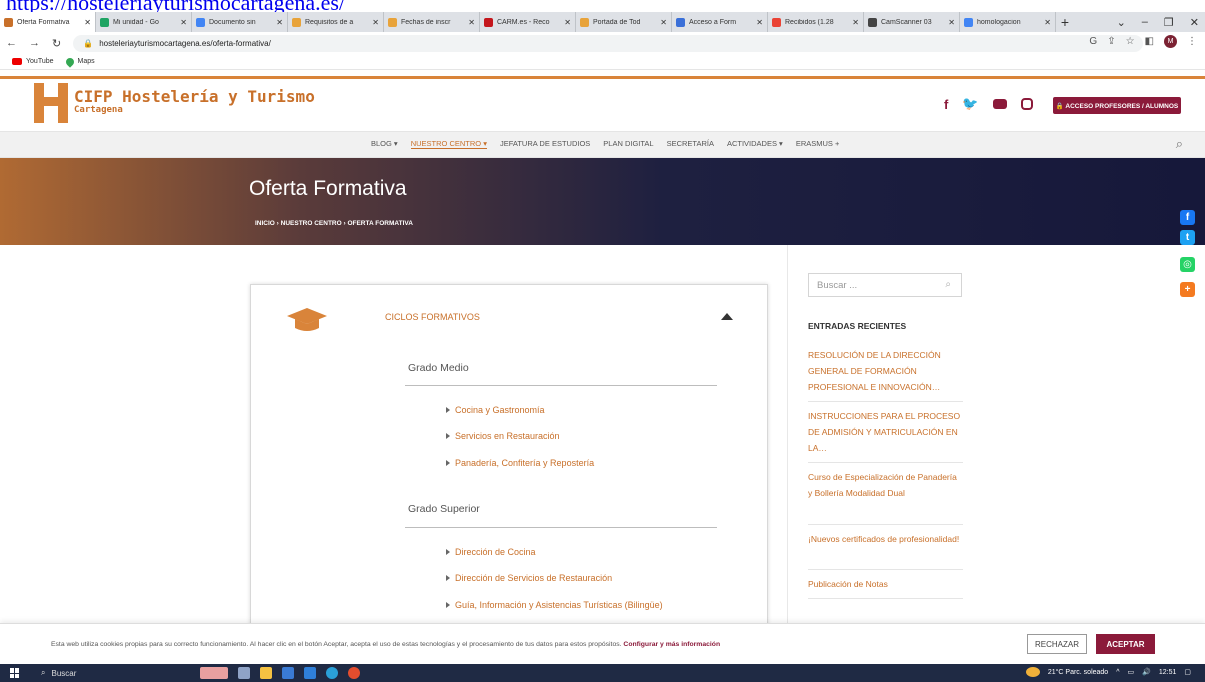  Describe the element at coordinates (503, 436) in the screenshot. I see `course-link: Servicios en Restauración` at that location.